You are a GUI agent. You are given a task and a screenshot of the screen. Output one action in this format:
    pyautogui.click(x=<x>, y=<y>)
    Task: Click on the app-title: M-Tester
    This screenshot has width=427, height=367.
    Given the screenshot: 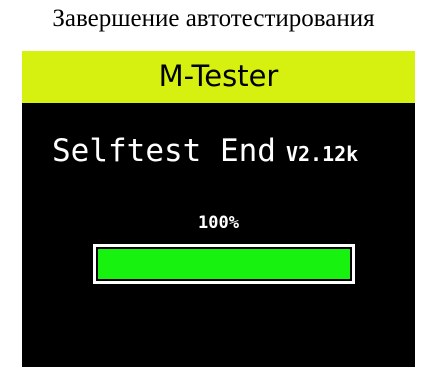 What is the action you would take?
    pyautogui.click(x=218, y=76)
    